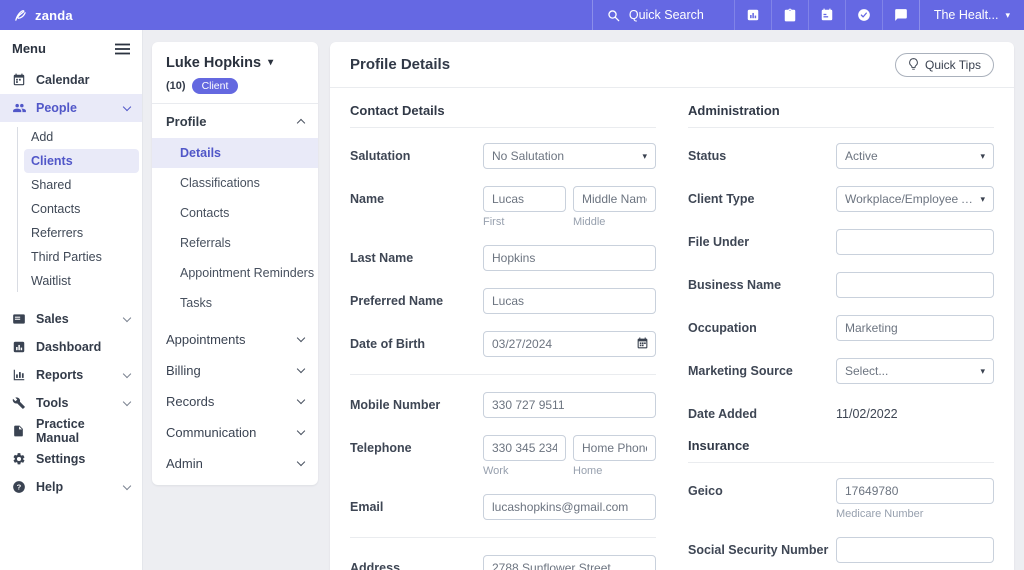  What do you see at coordinates (613, 15) in the screenshot?
I see `search-icon` at bounding box center [613, 15].